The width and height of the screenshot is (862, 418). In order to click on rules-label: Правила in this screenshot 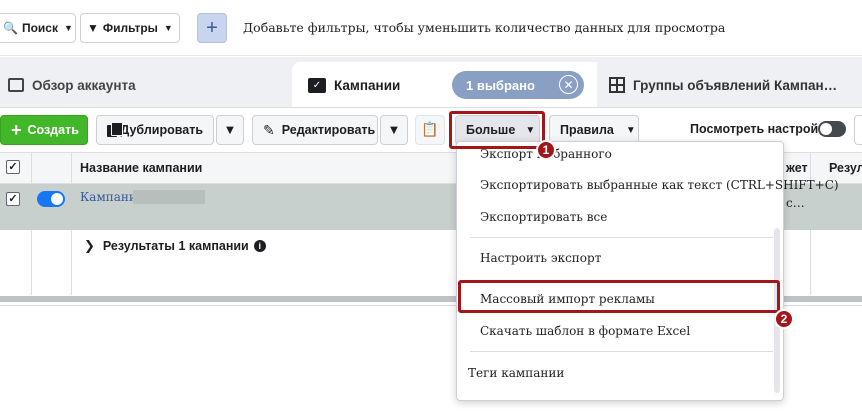, I will do `click(587, 130)`.